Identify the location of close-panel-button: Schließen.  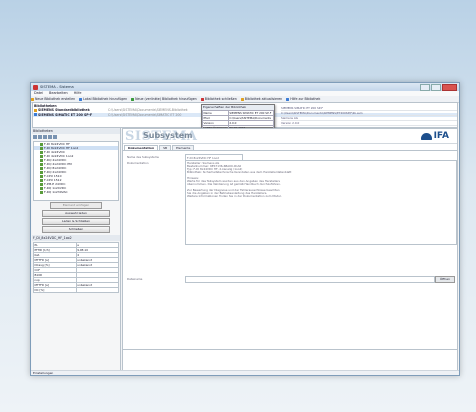
(76, 229).